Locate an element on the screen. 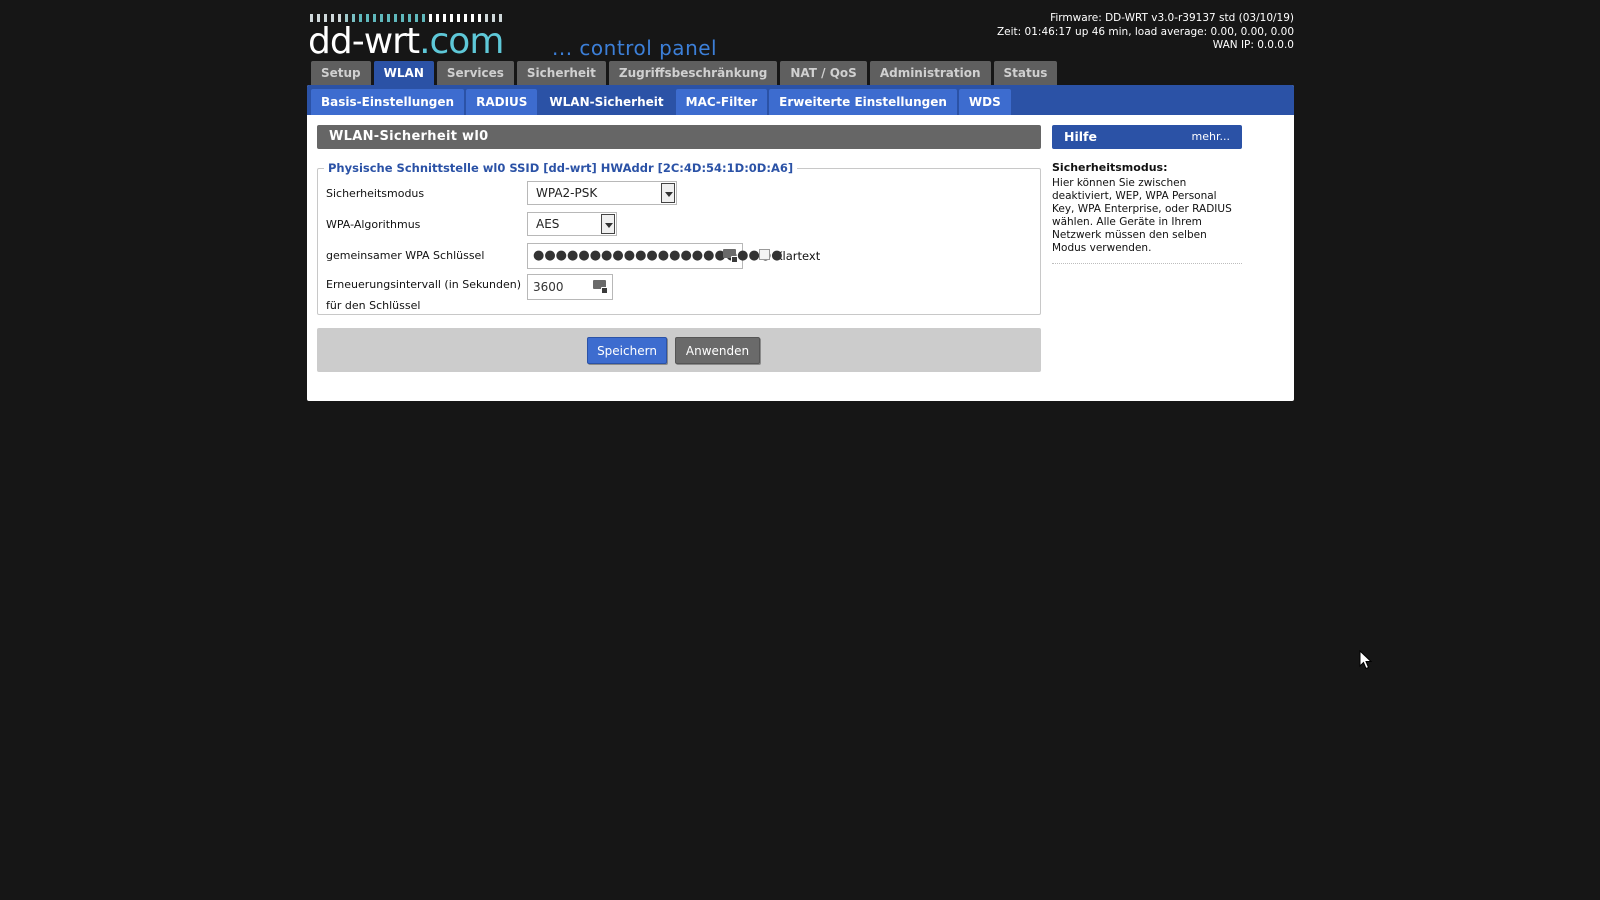 The image size is (1600, 900). wan-ip-info: WAN IP: 0.0.0.0 is located at coordinates (1253, 45).